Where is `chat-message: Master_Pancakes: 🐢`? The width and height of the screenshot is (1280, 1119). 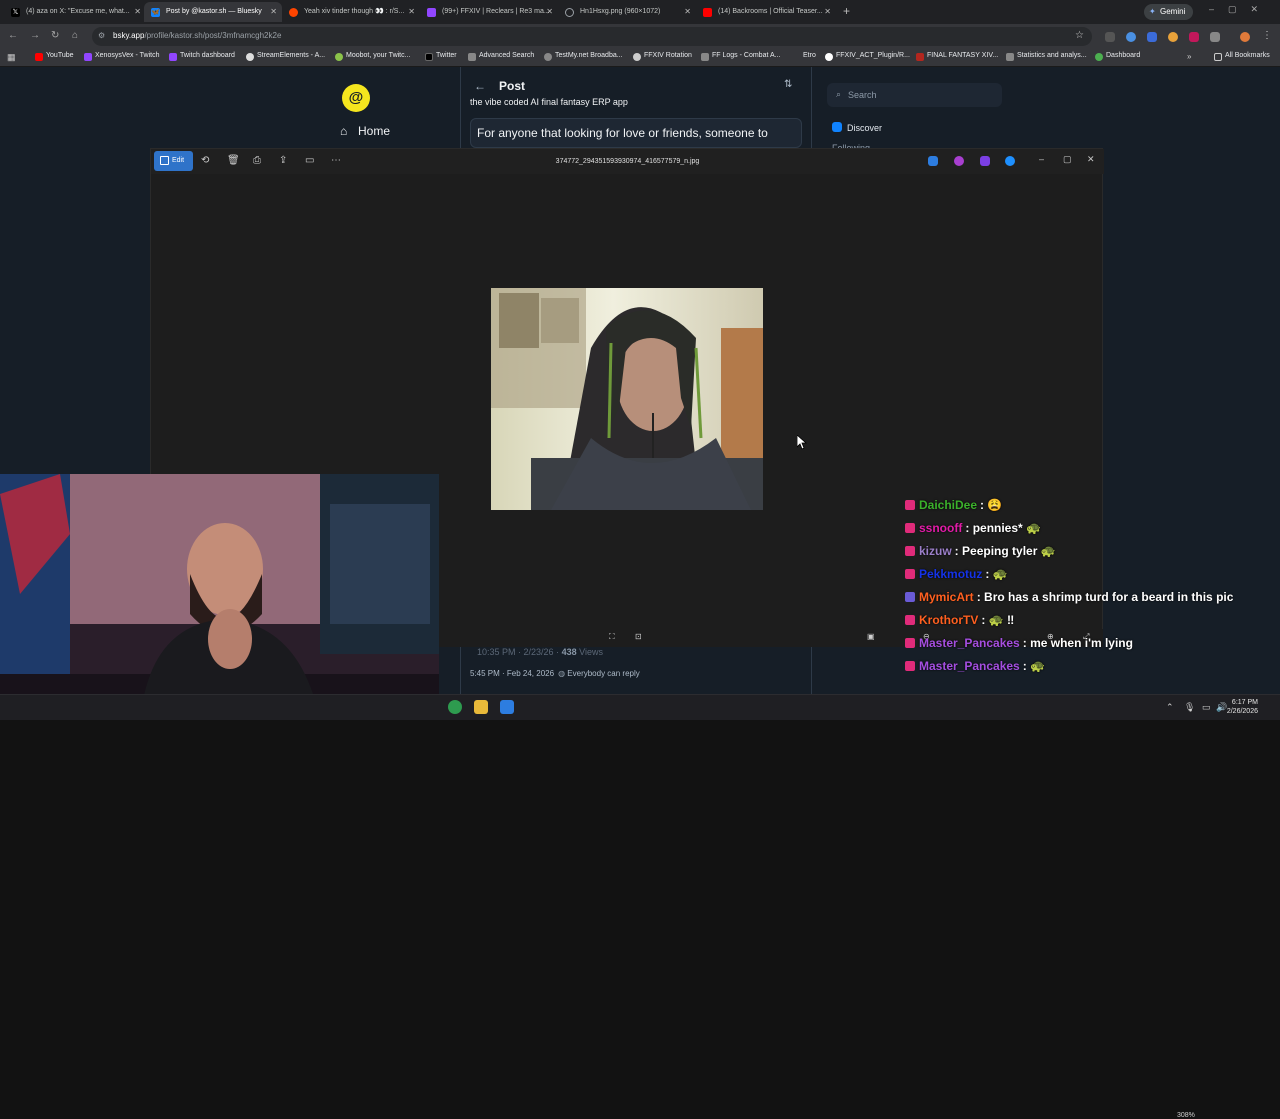 chat-message: Master_Pancakes: 🐢 is located at coordinates (1077, 666).